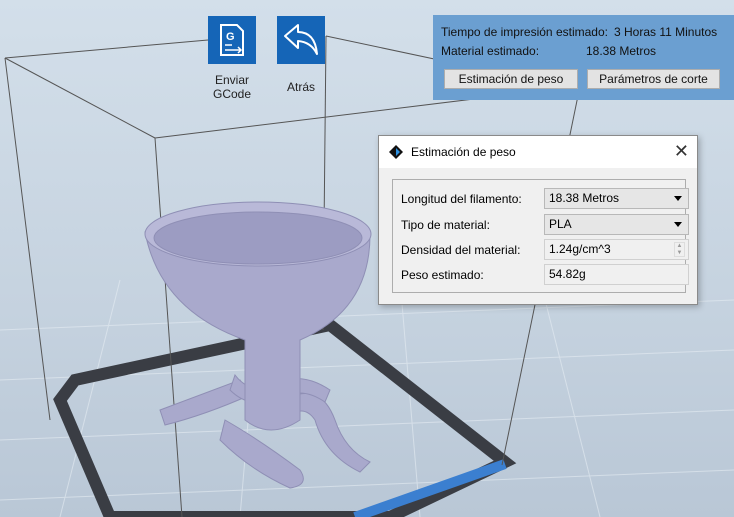  What do you see at coordinates (621, 51) in the screenshot?
I see `material-value: 18.38 Metros` at bounding box center [621, 51].